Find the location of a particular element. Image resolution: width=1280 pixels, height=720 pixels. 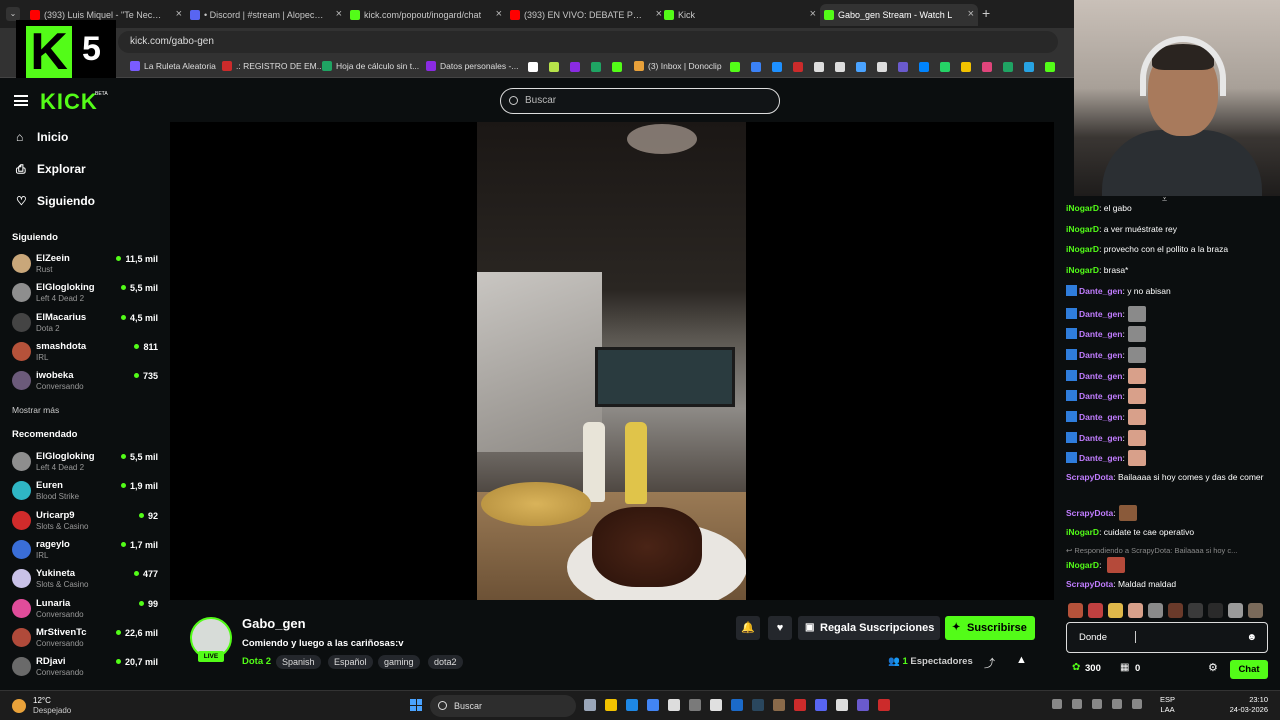

stream-category: Dota 2 is located at coordinates (256, 661).